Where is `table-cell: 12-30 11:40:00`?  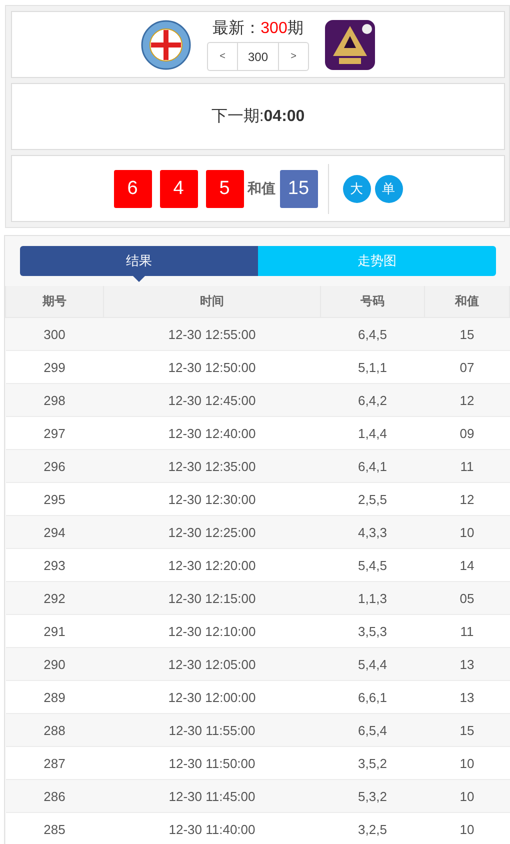 table-cell: 12-30 11:40:00 is located at coordinates (212, 828).